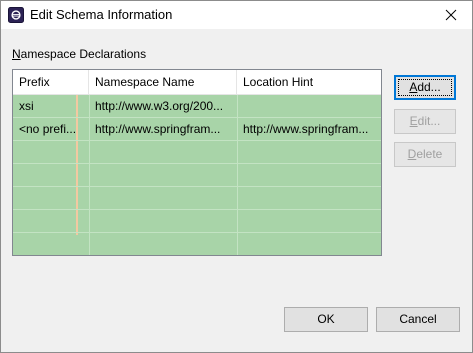 The width and height of the screenshot is (473, 353). What do you see at coordinates (16, 54) in the screenshot?
I see `label-mnemonic: N` at bounding box center [16, 54].